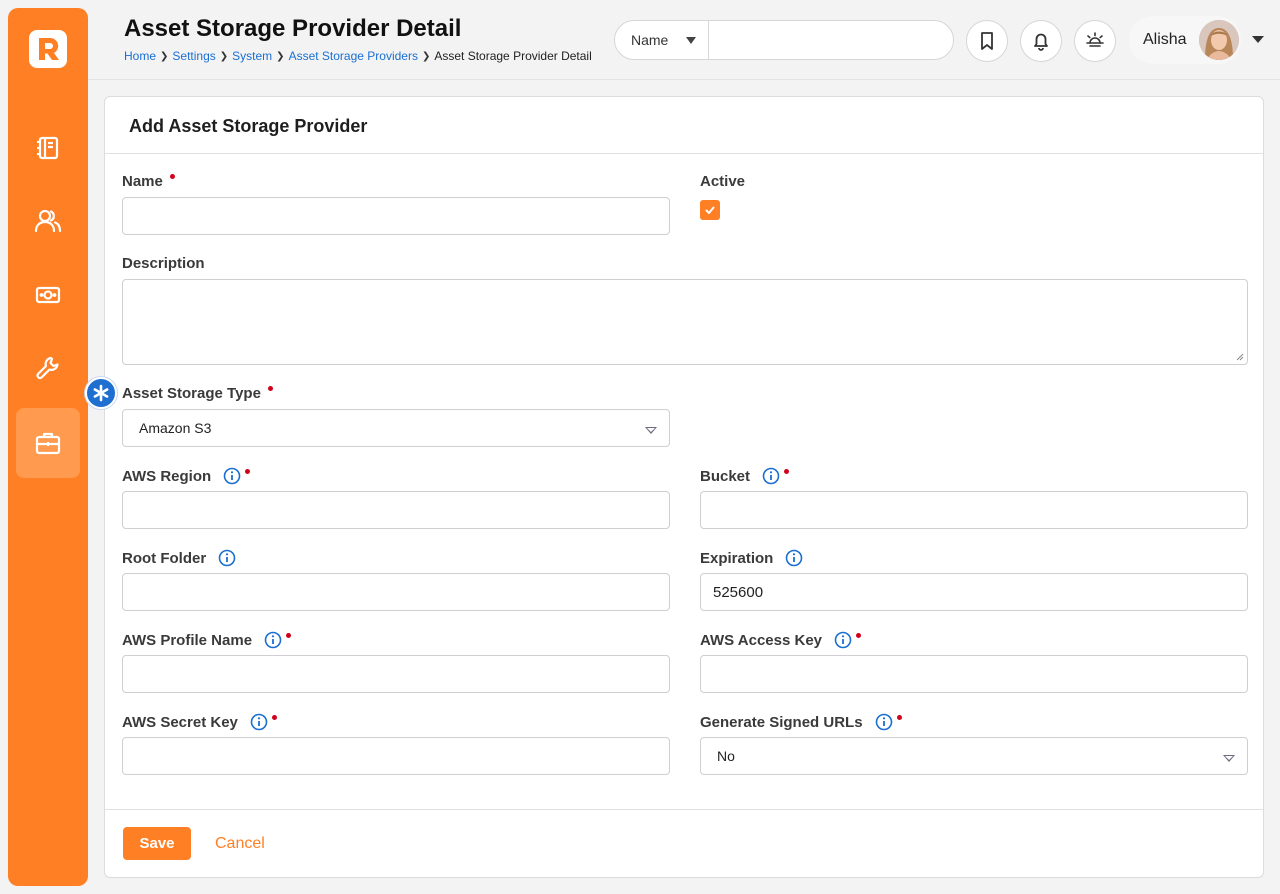  Describe the element at coordinates (831, 40) in the screenshot. I see `search-input` at that location.